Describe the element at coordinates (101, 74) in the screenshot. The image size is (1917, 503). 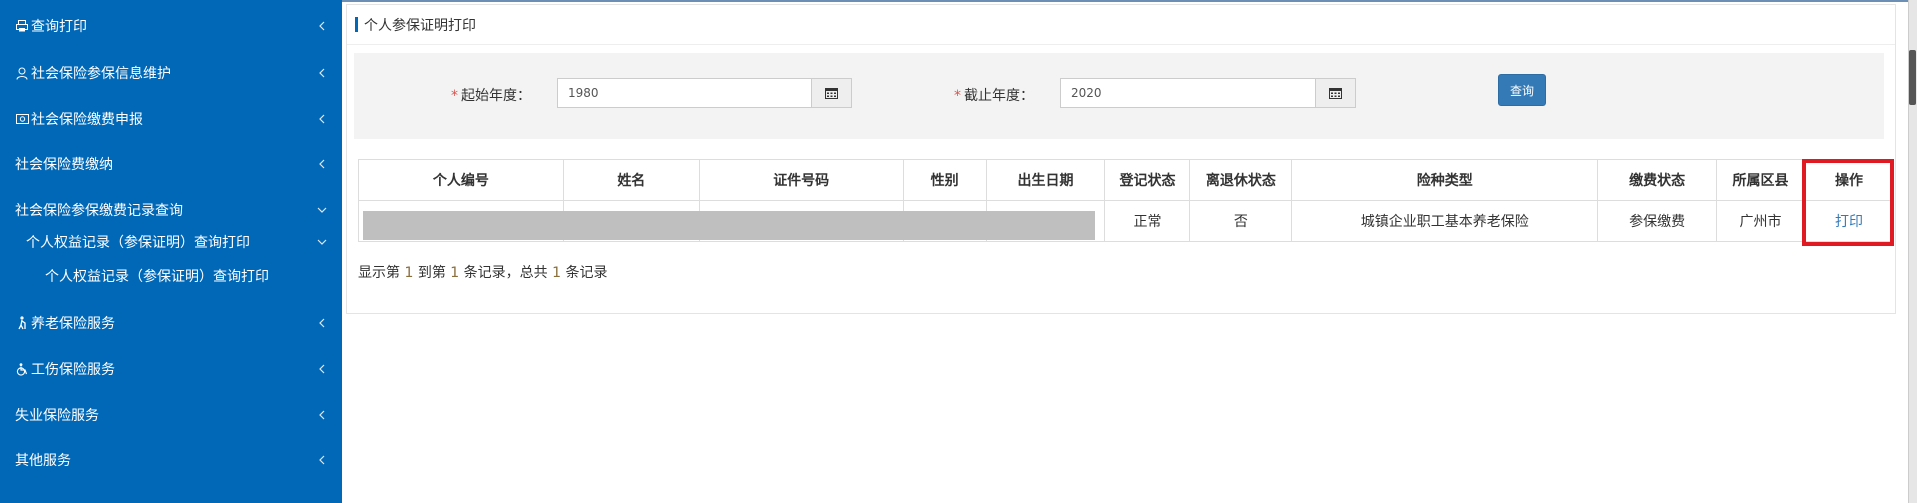
I see `sidebar-item-label: 社会保险参保信息维护` at that location.